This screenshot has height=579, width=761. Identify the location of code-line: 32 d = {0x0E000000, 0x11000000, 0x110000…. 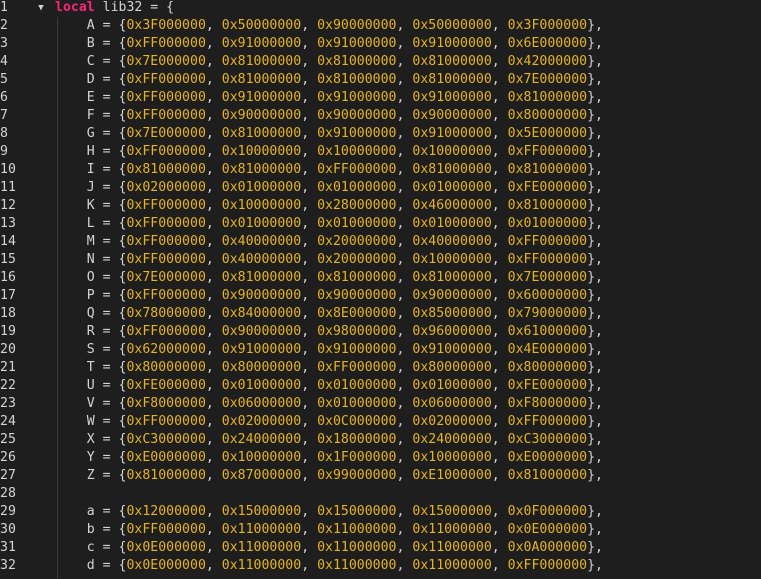
(380, 566).